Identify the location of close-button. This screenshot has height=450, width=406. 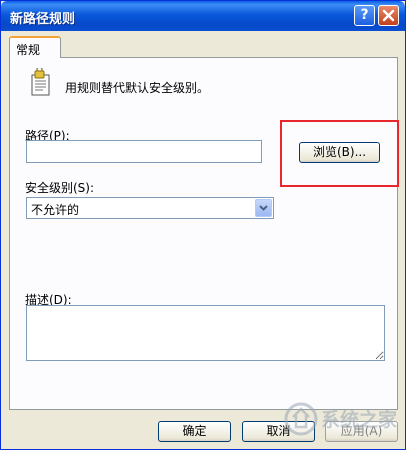
(388, 15).